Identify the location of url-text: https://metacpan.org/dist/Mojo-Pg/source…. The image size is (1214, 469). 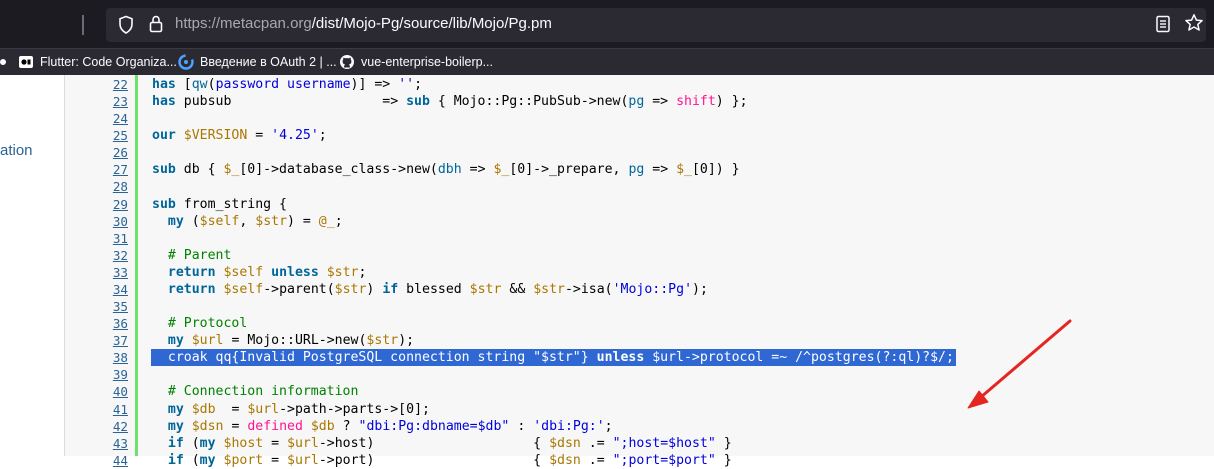
(363, 24).